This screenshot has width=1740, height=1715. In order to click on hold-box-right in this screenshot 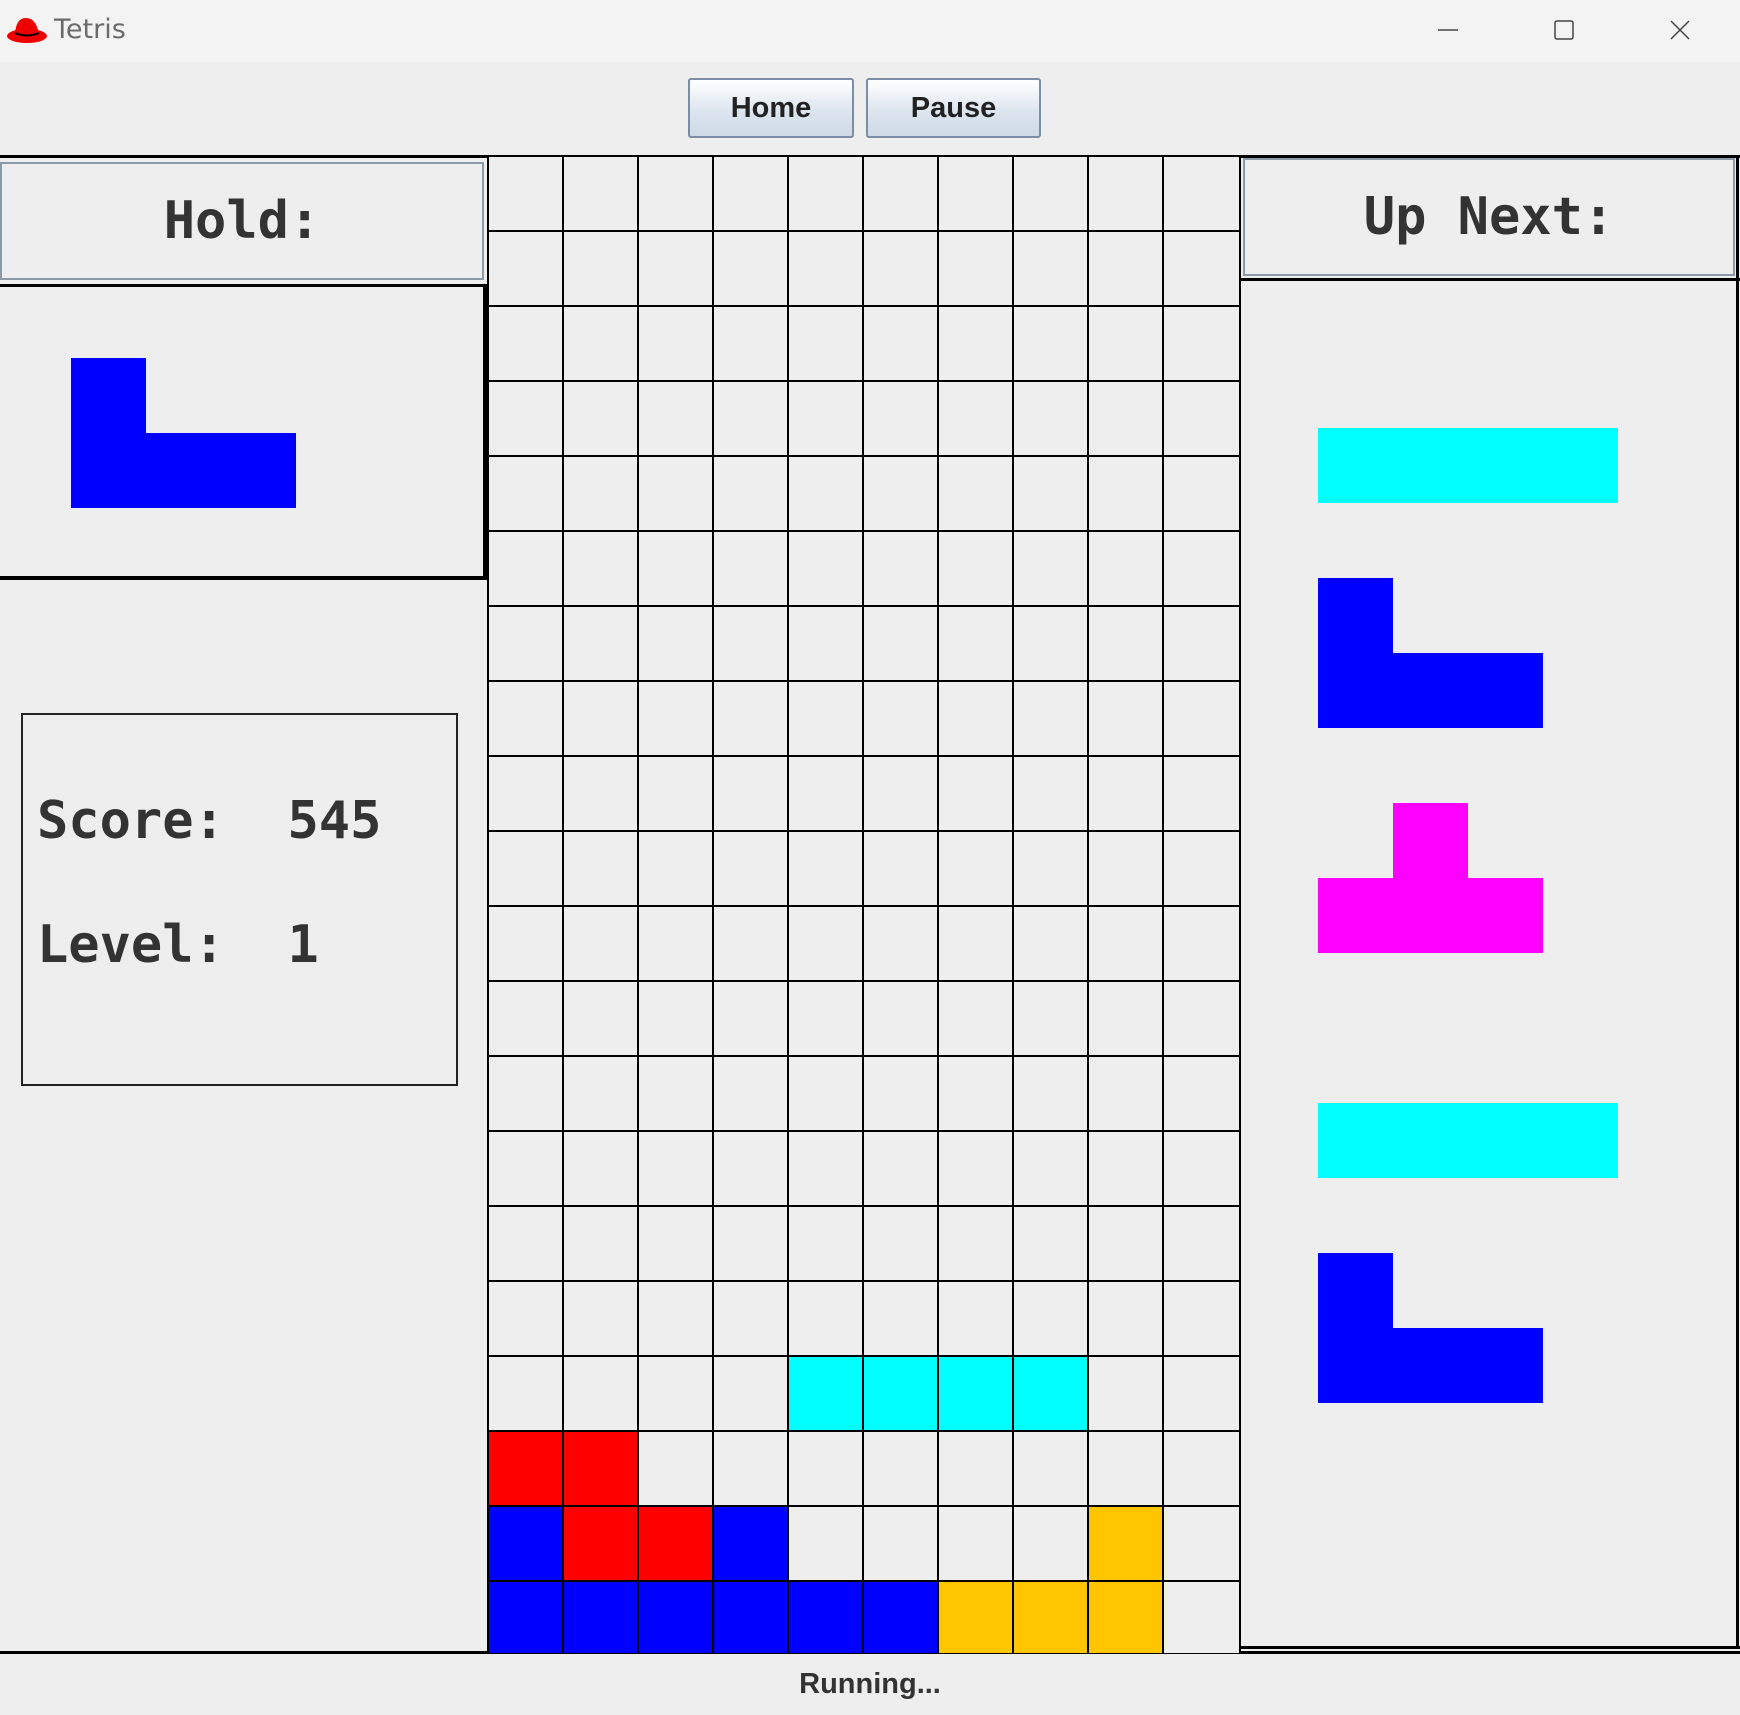, I will do `click(485, 432)`.